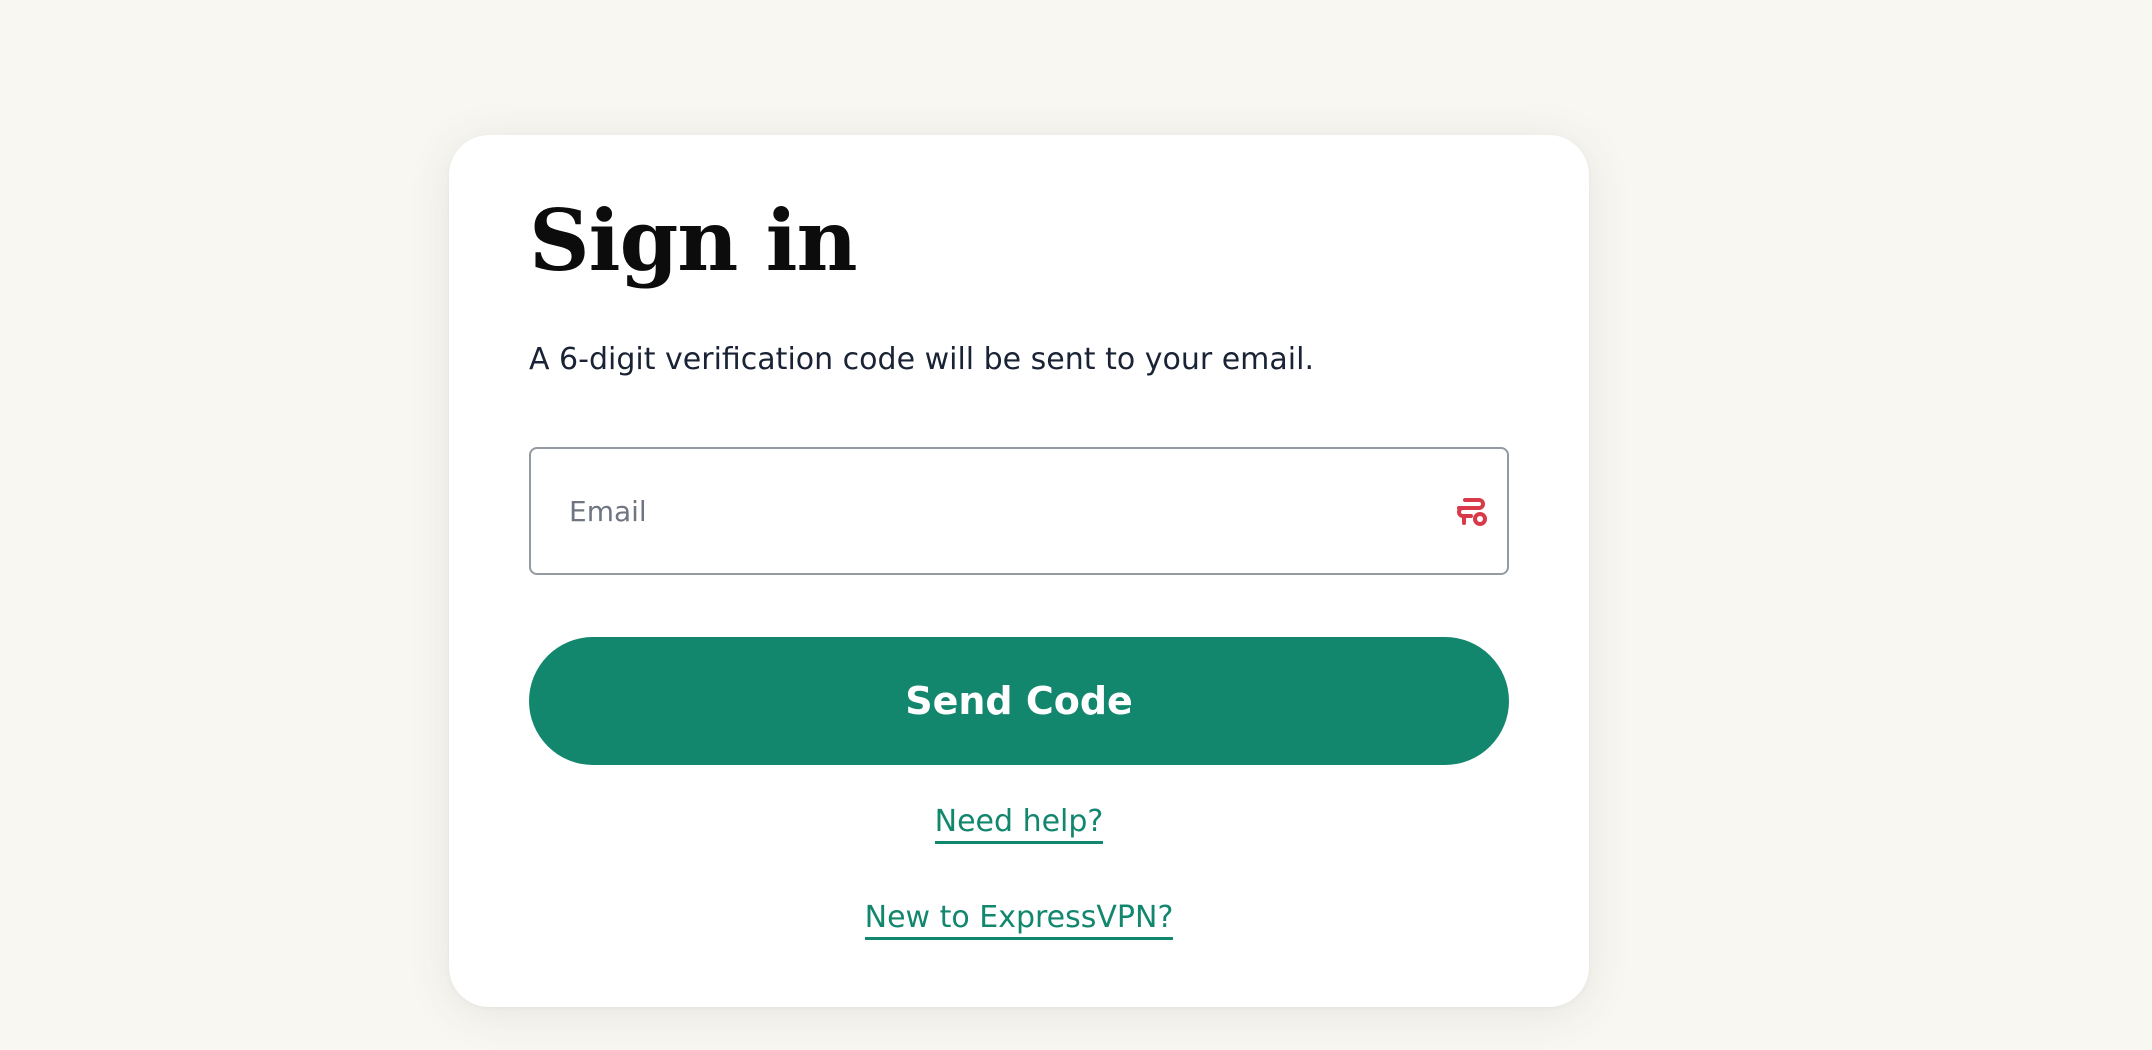 The height and width of the screenshot is (1050, 2152). I want to click on new-to-expressvpn-link: New to ExpressVPN?, so click(1019, 920).